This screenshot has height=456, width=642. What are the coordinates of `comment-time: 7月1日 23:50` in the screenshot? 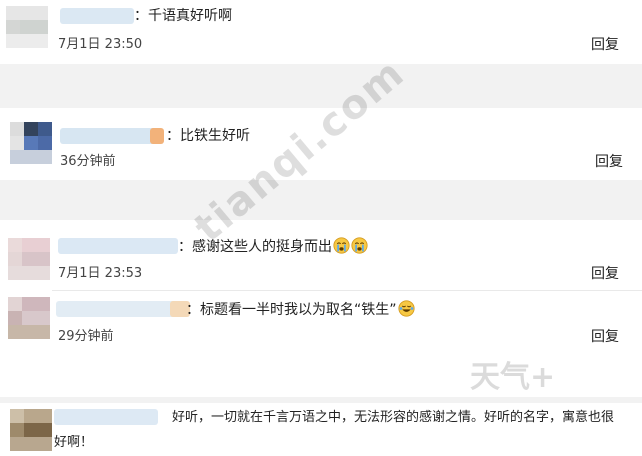 It's located at (100, 44).